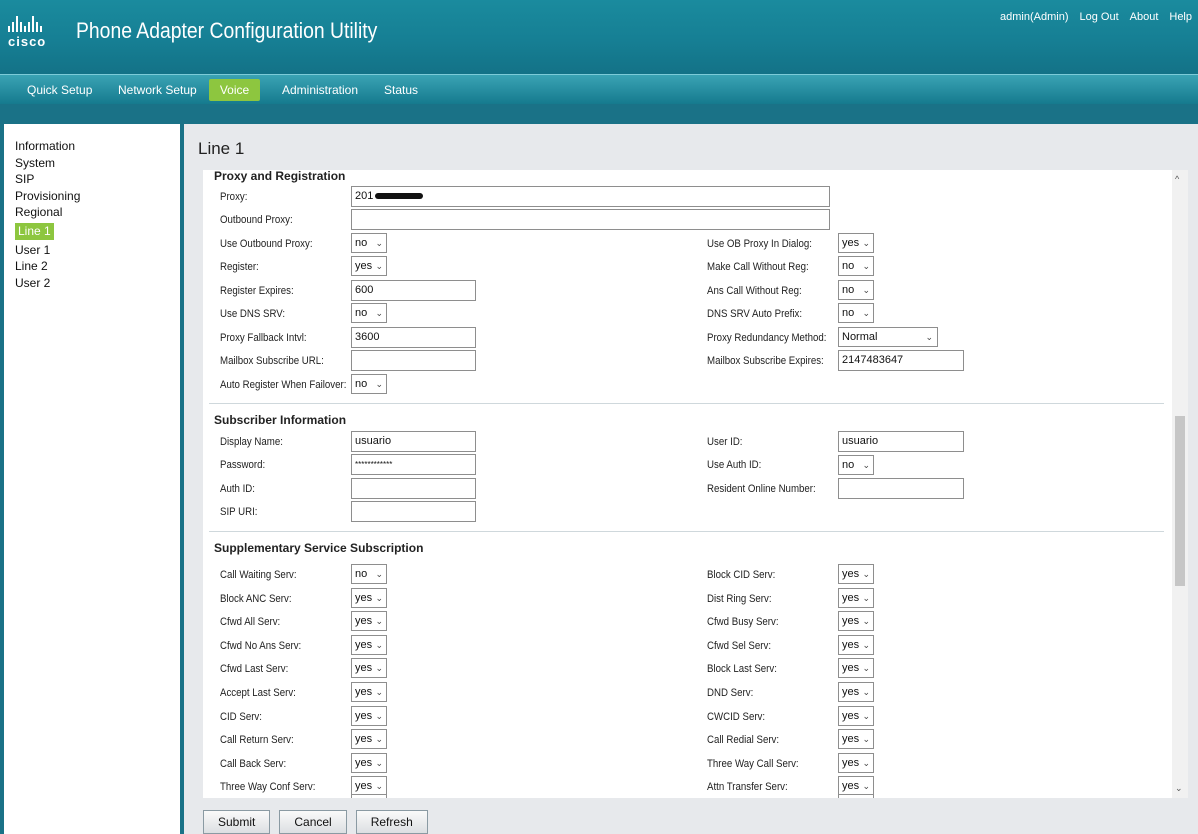 This screenshot has width=1198, height=834. What do you see at coordinates (599, 114) in the screenshot?
I see `sub-nav-bar` at bounding box center [599, 114].